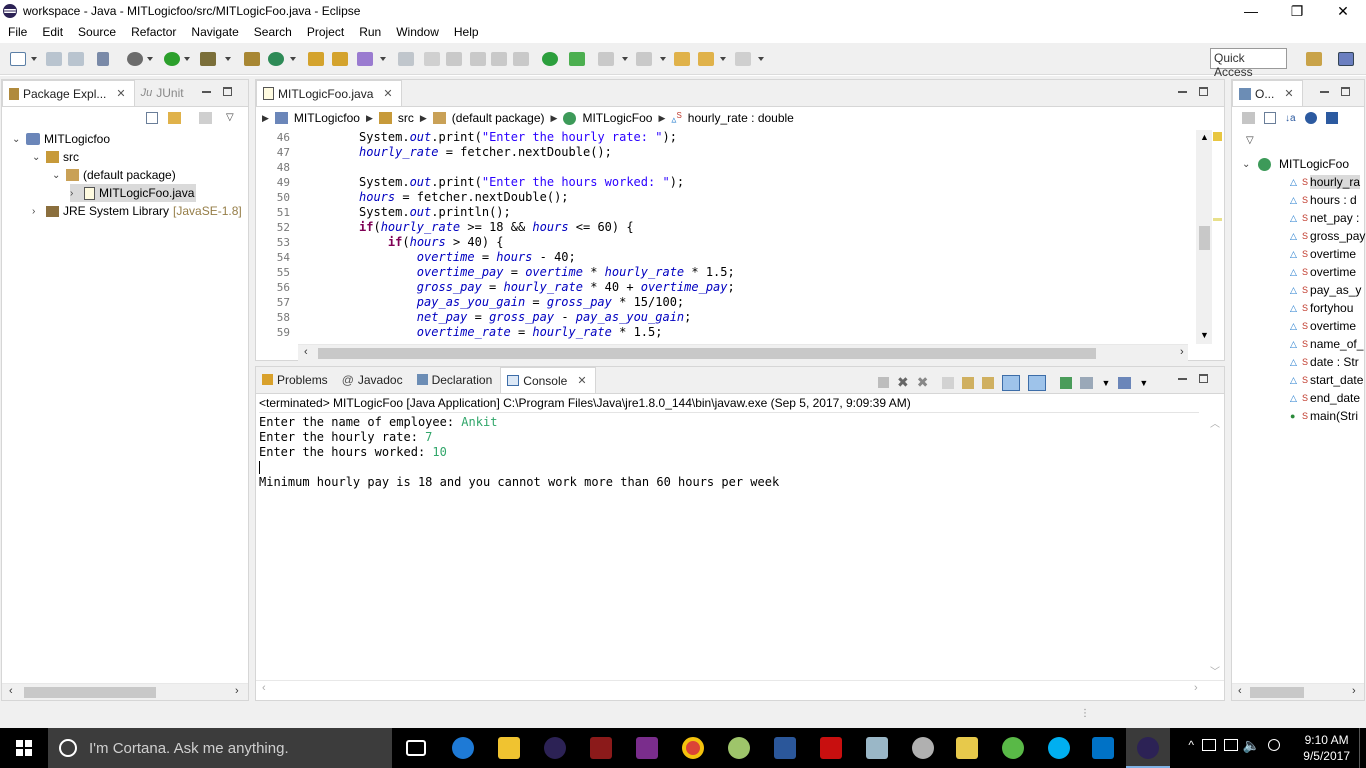 The width and height of the screenshot is (1366, 768). What do you see at coordinates (1290, 118) in the screenshot?
I see `sort-icon: ↓a` at bounding box center [1290, 118].